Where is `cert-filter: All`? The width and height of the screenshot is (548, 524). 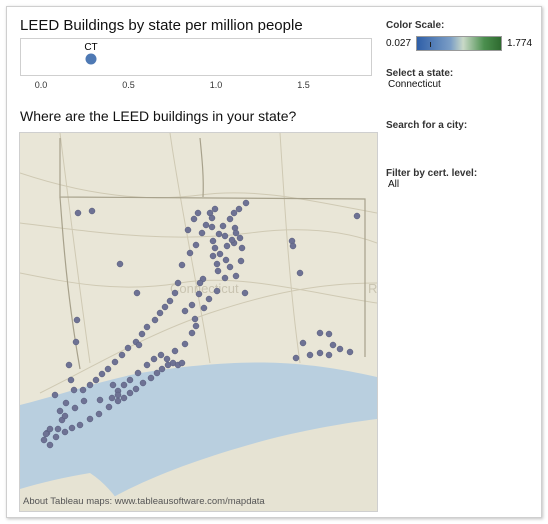
cert-filter: All is located at coordinates (462, 184).